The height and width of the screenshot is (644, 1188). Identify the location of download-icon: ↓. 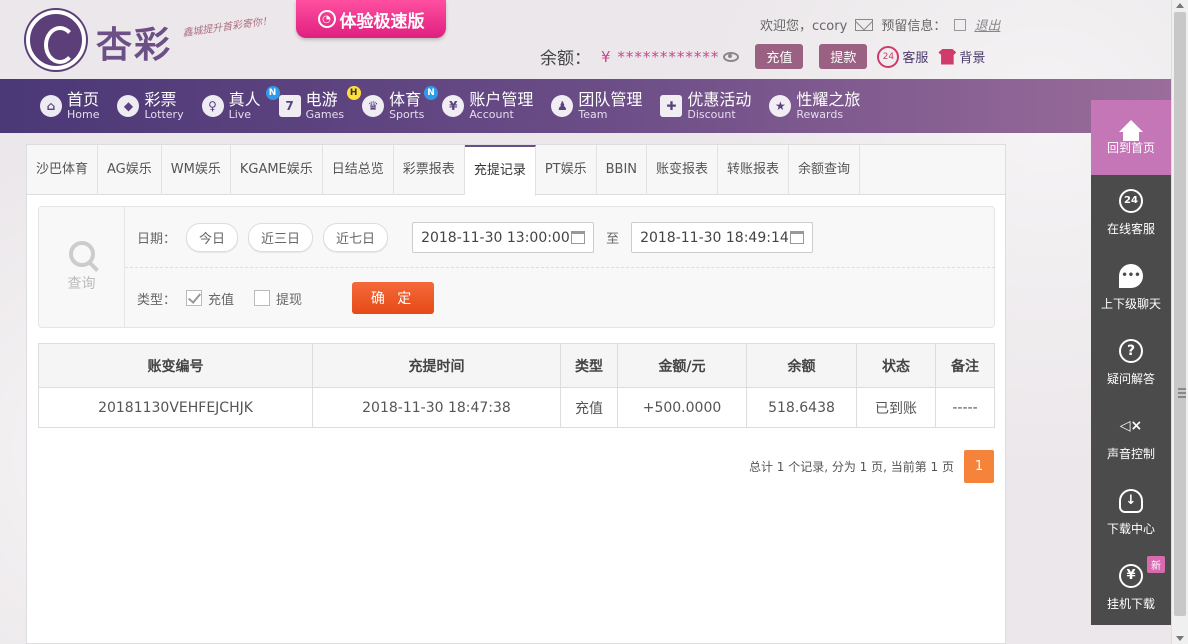
(1131, 500).